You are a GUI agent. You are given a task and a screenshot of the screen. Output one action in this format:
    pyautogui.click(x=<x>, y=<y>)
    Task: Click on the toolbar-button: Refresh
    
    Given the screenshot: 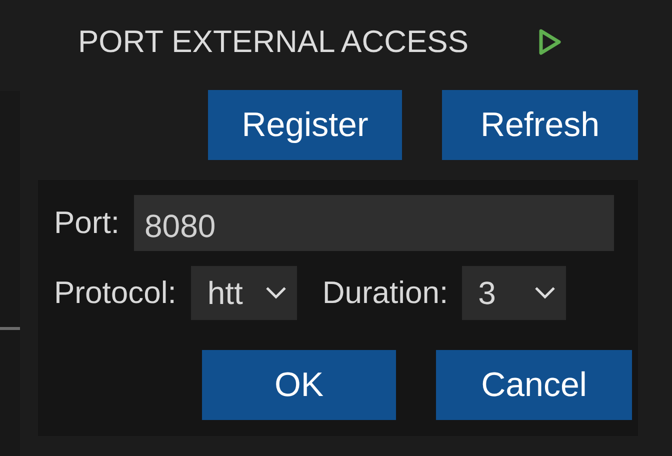 What is the action you would take?
    pyautogui.click(x=540, y=125)
    